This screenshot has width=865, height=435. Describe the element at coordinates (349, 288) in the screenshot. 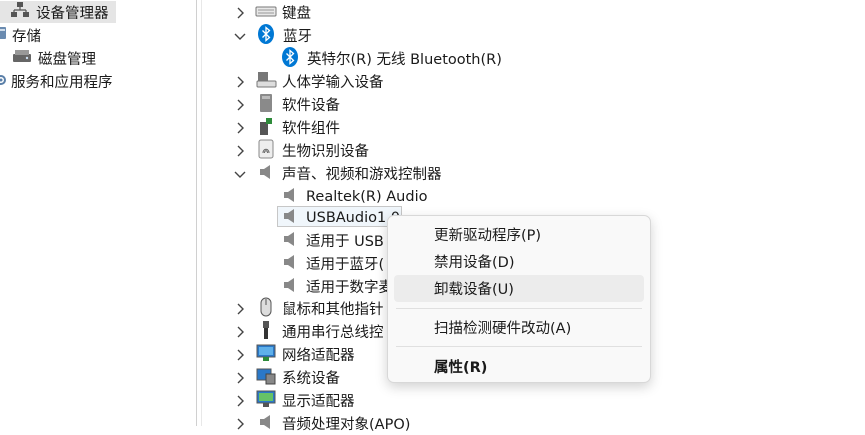

I see `tree-item-label: 适用于数字麦` at that location.